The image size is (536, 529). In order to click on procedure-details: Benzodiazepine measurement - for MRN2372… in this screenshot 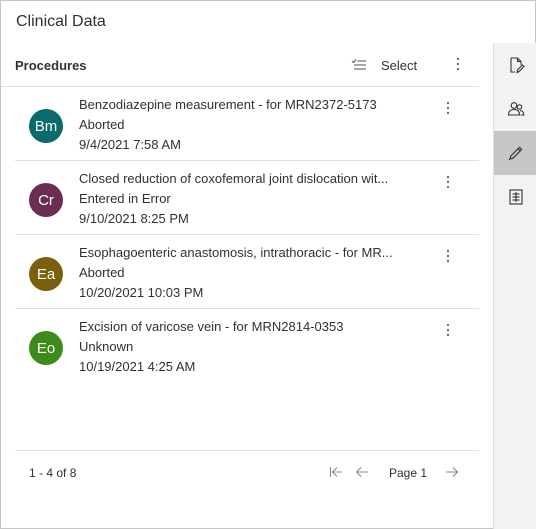, I will do `click(254, 125)`.